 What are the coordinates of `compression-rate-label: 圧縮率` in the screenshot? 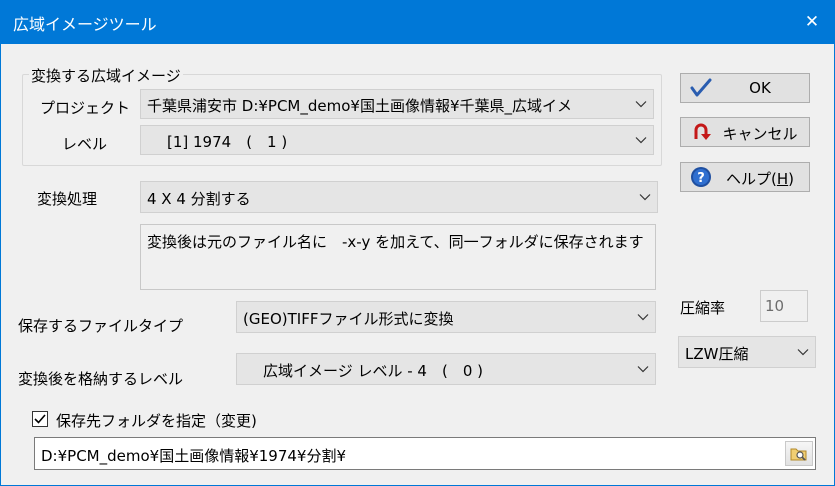 It's located at (703, 308).